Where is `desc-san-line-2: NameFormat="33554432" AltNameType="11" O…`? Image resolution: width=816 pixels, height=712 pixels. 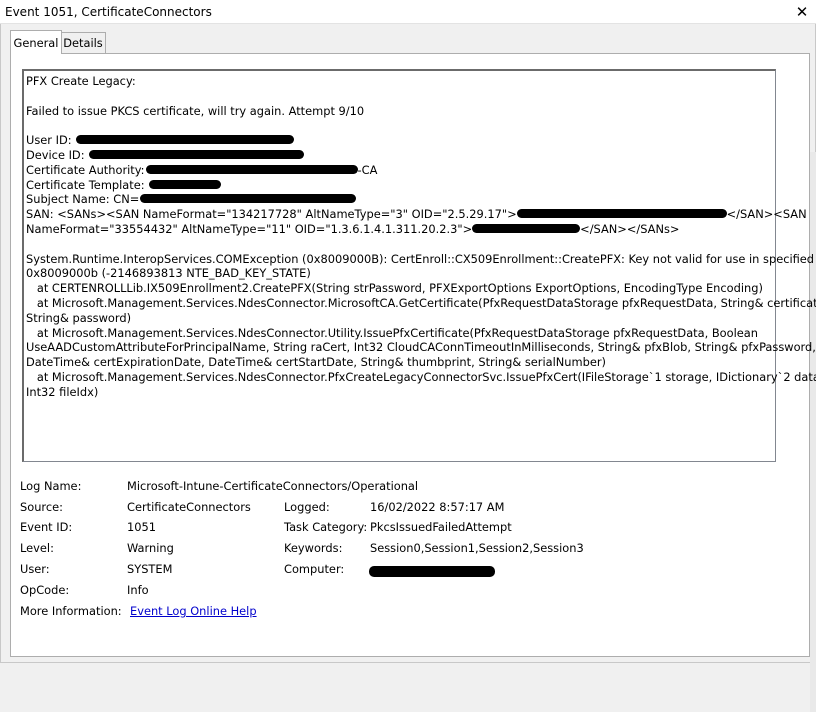 desc-san-line-2: NameFormat="33554432" AltNameType="11" O… is located at coordinates (353, 228).